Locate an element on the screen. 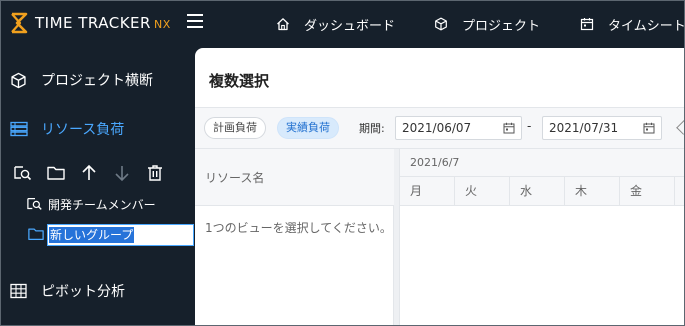 This screenshot has width=685, height=326. resource-header-label: リソース名 is located at coordinates (235, 178).